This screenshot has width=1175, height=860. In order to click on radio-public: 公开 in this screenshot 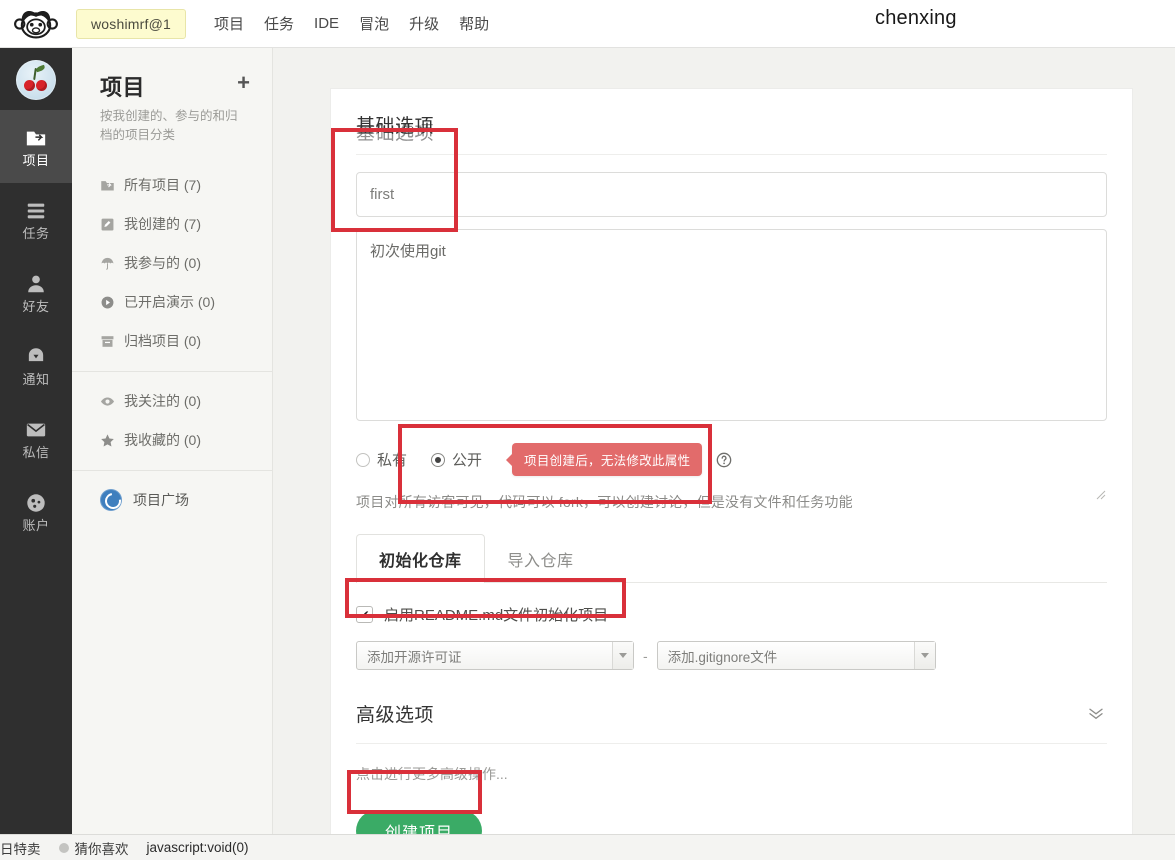, I will do `click(456, 459)`.